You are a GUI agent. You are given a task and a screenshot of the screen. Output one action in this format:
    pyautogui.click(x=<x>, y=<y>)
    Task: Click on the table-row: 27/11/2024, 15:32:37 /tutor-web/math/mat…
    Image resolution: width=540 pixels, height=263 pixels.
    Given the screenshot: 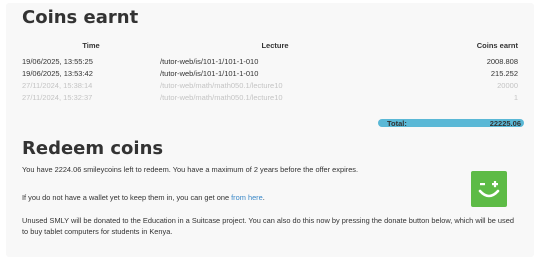 What is the action you would take?
    pyautogui.click(x=270, y=98)
    